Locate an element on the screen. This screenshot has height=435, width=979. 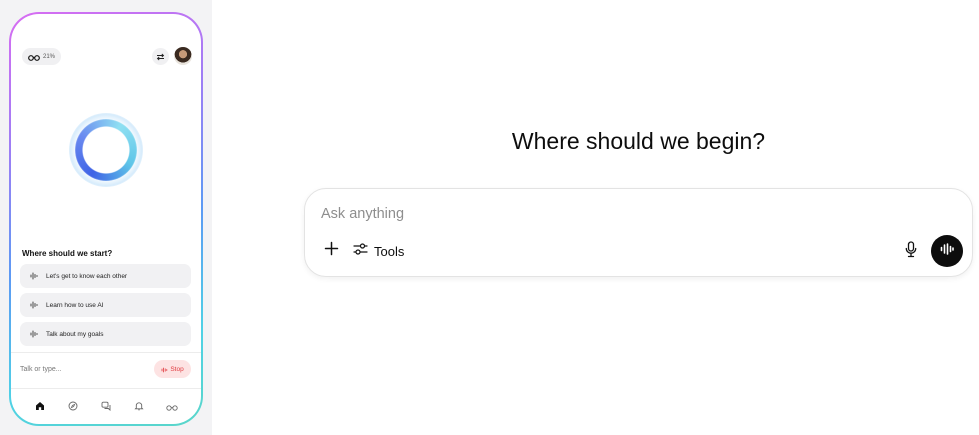
tab-chats is located at coordinates (106, 407).